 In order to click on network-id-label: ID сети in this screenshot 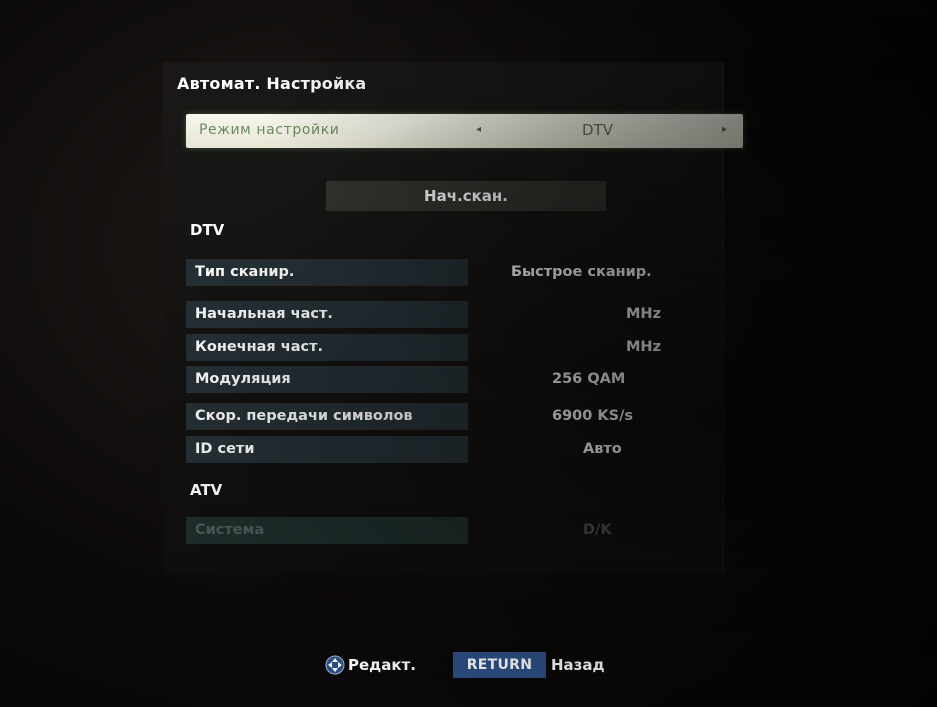, I will do `click(327, 449)`.